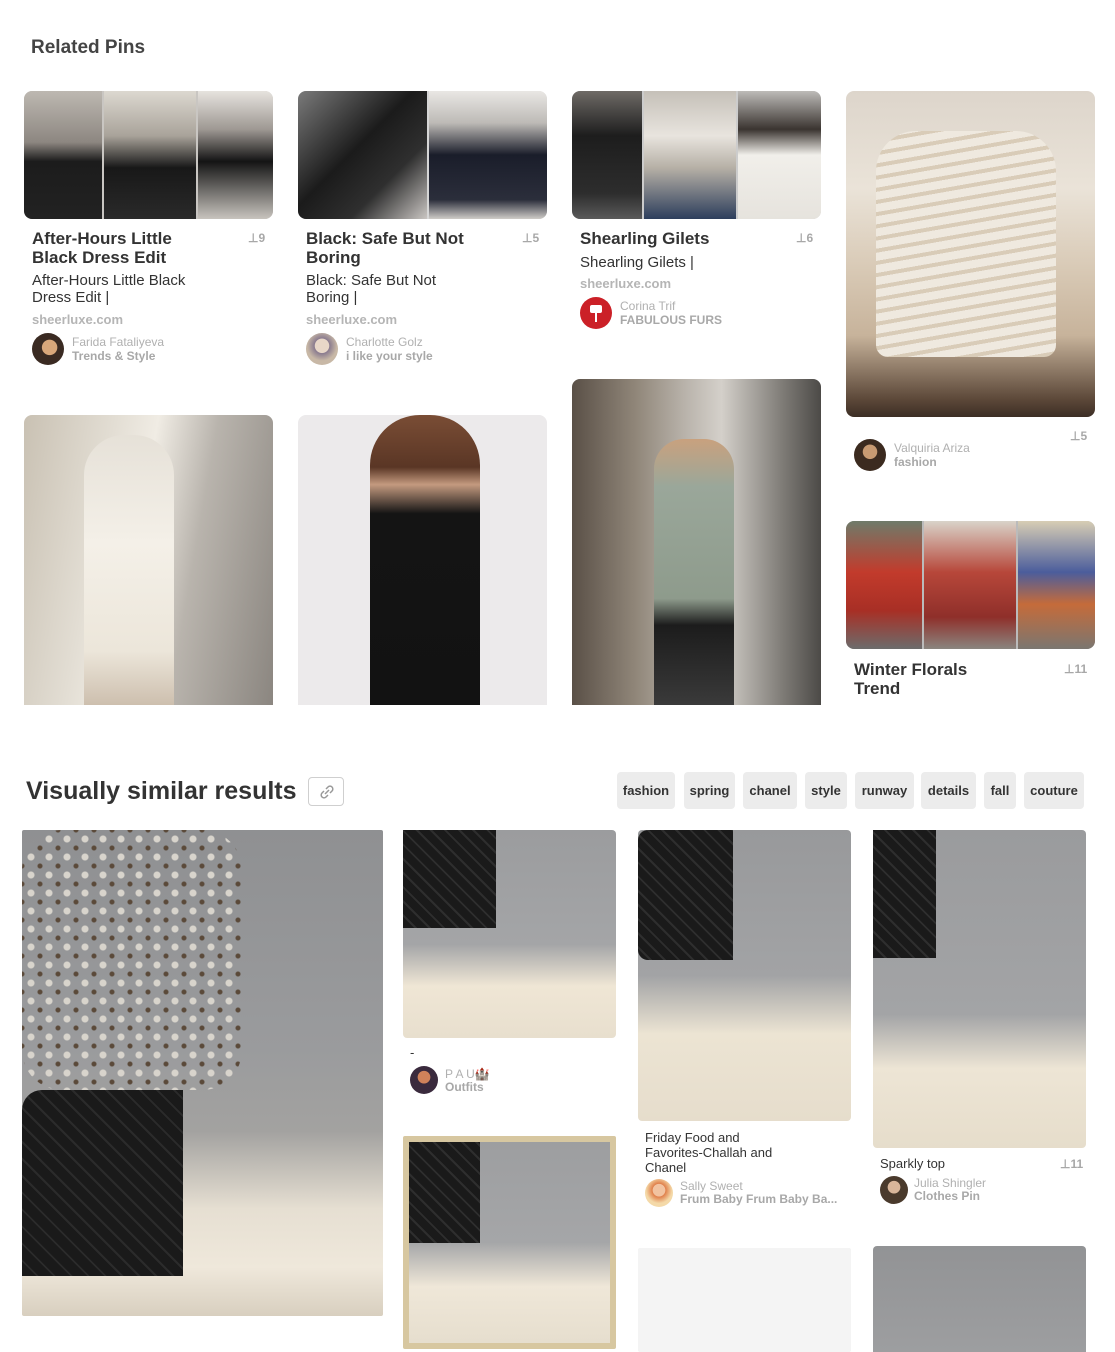  Describe the element at coordinates (884, 790) in the screenshot. I see `tag-runway: runway` at that location.